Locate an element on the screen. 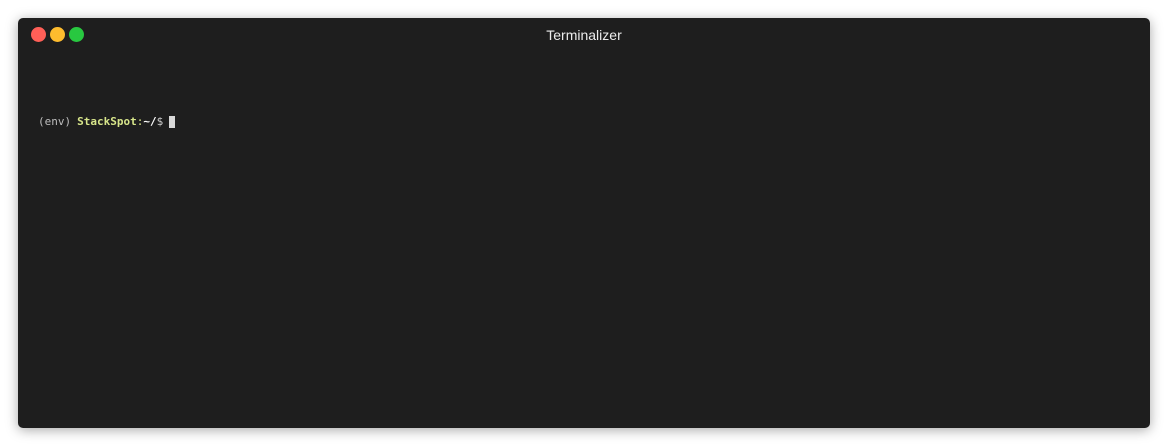  prompt-host: StackSpot is located at coordinates (107, 121).